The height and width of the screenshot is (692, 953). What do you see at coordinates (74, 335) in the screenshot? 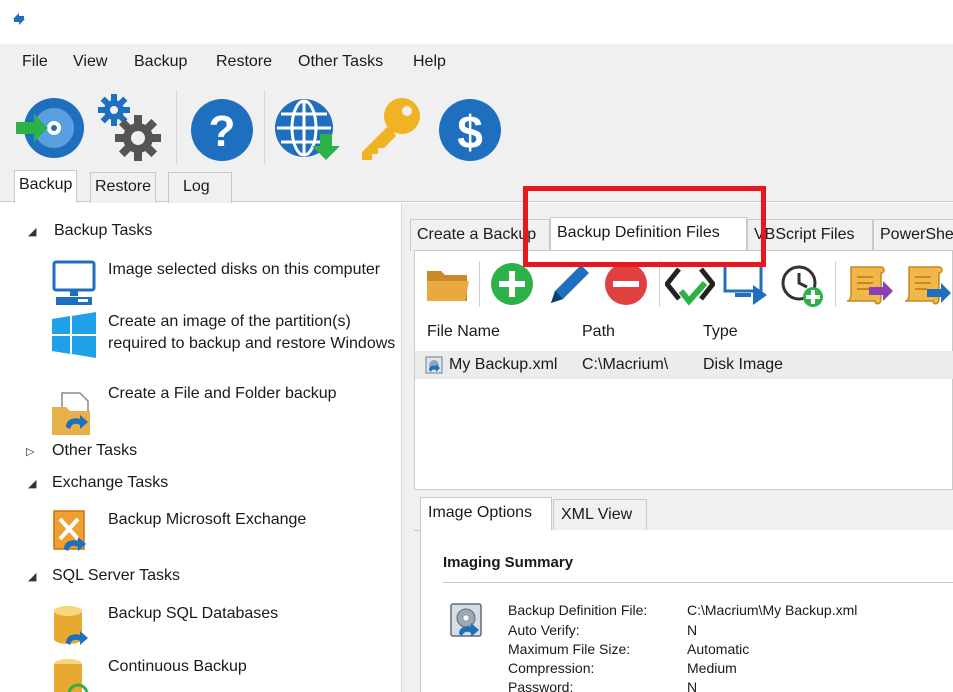
I see `windows-logo-icon` at bounding box center [74, 335].